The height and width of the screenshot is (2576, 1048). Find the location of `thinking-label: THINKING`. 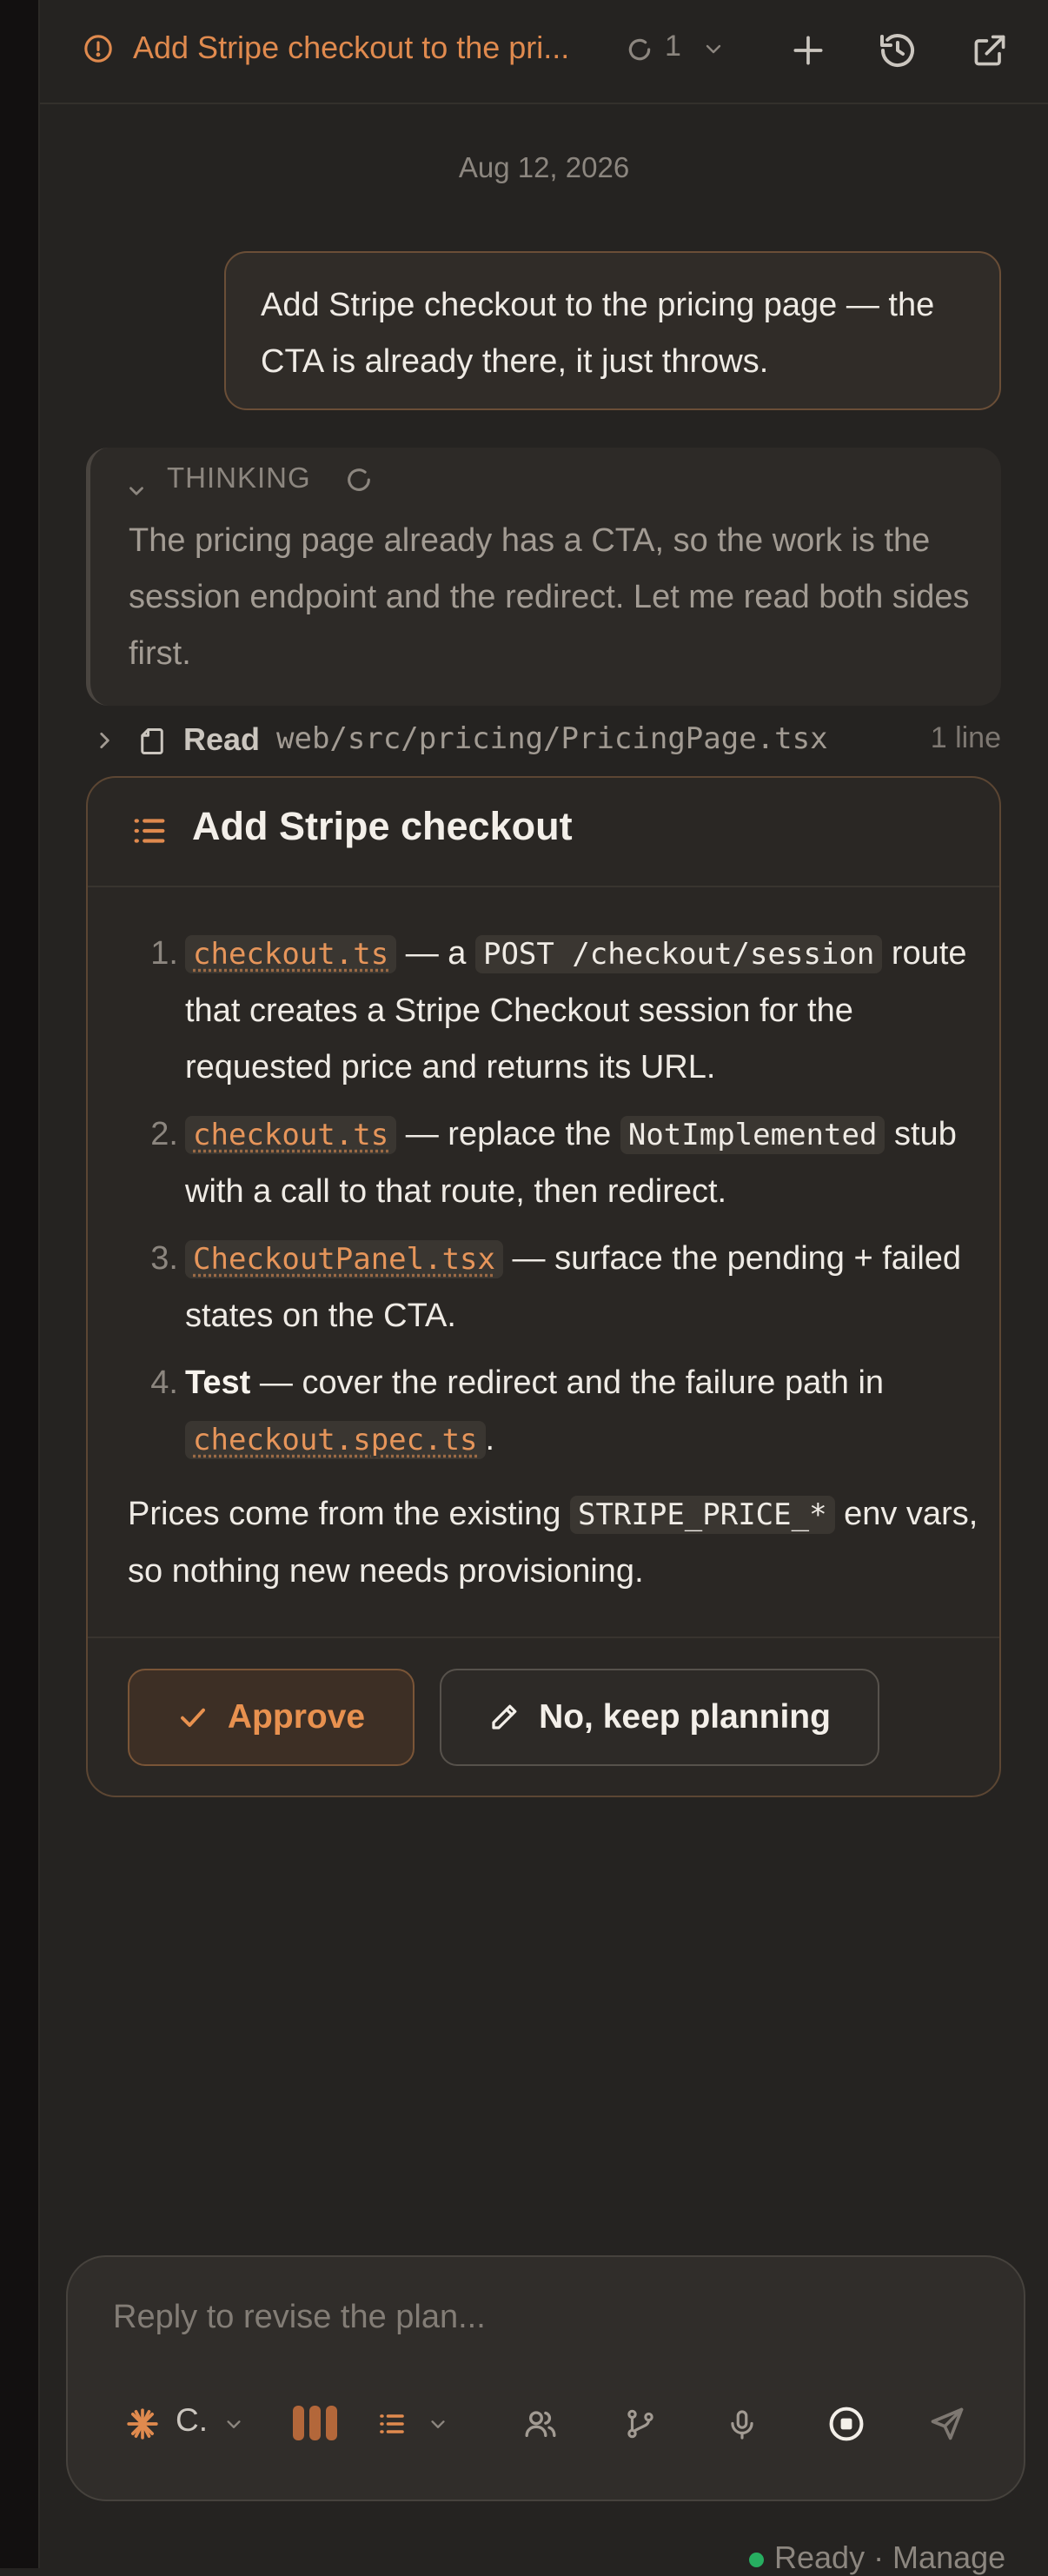

thinking-label: THINKING is located at coordinates (239, 477).